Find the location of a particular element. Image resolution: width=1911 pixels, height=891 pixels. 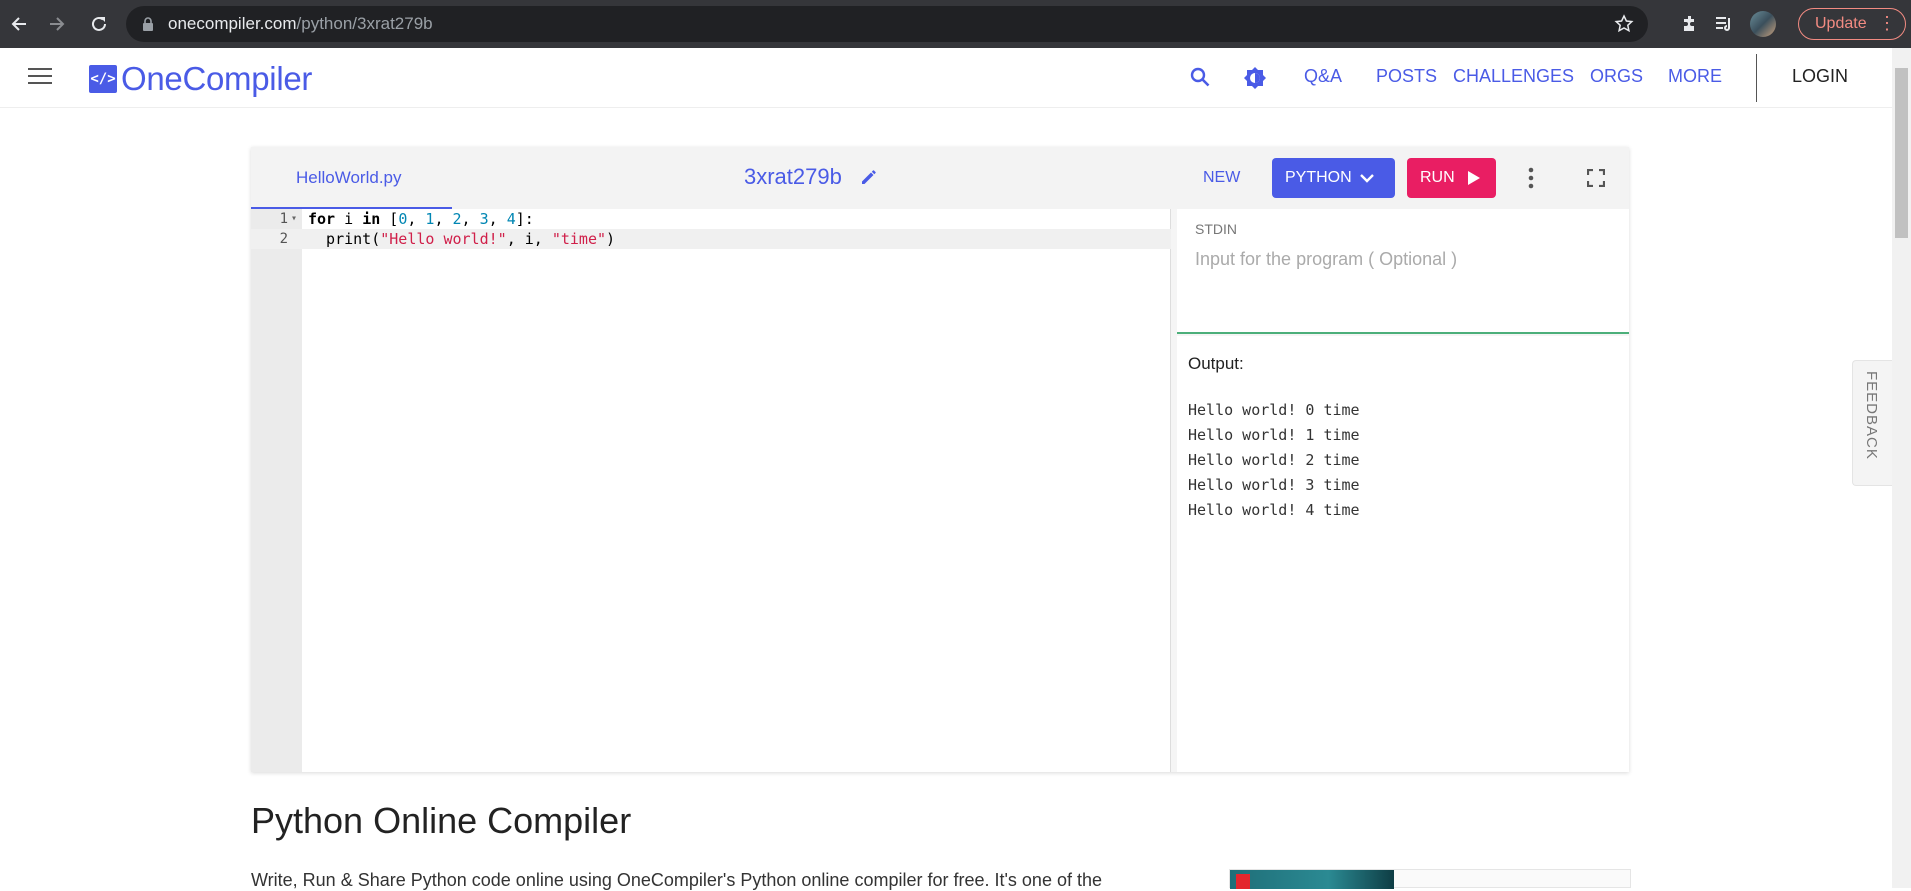

update-button: Update ⋮ is located at coordinates (1852, 24).